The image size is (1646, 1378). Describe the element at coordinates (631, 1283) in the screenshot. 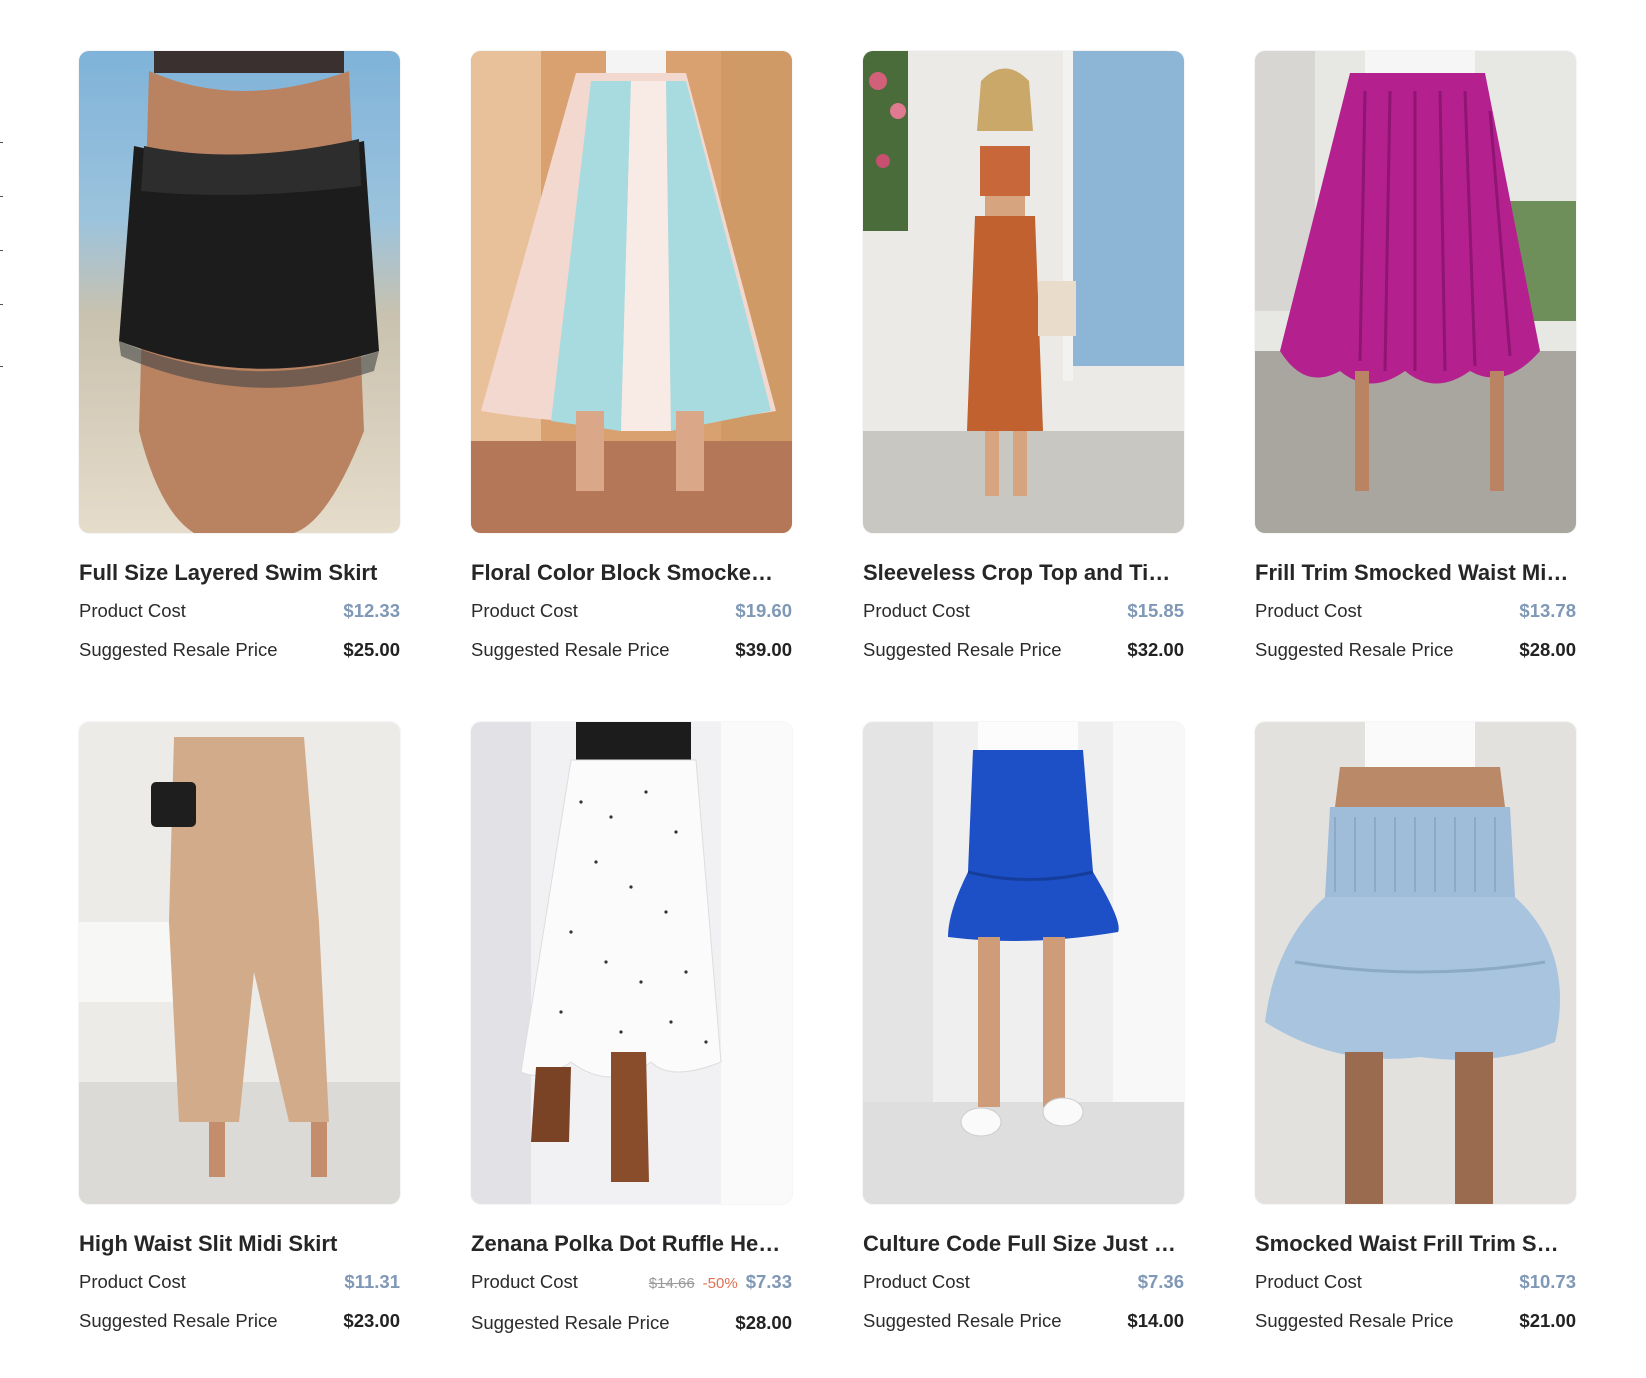

I see `product-cost-row: Product Cost $14.66 -50% $7.33` at that location.